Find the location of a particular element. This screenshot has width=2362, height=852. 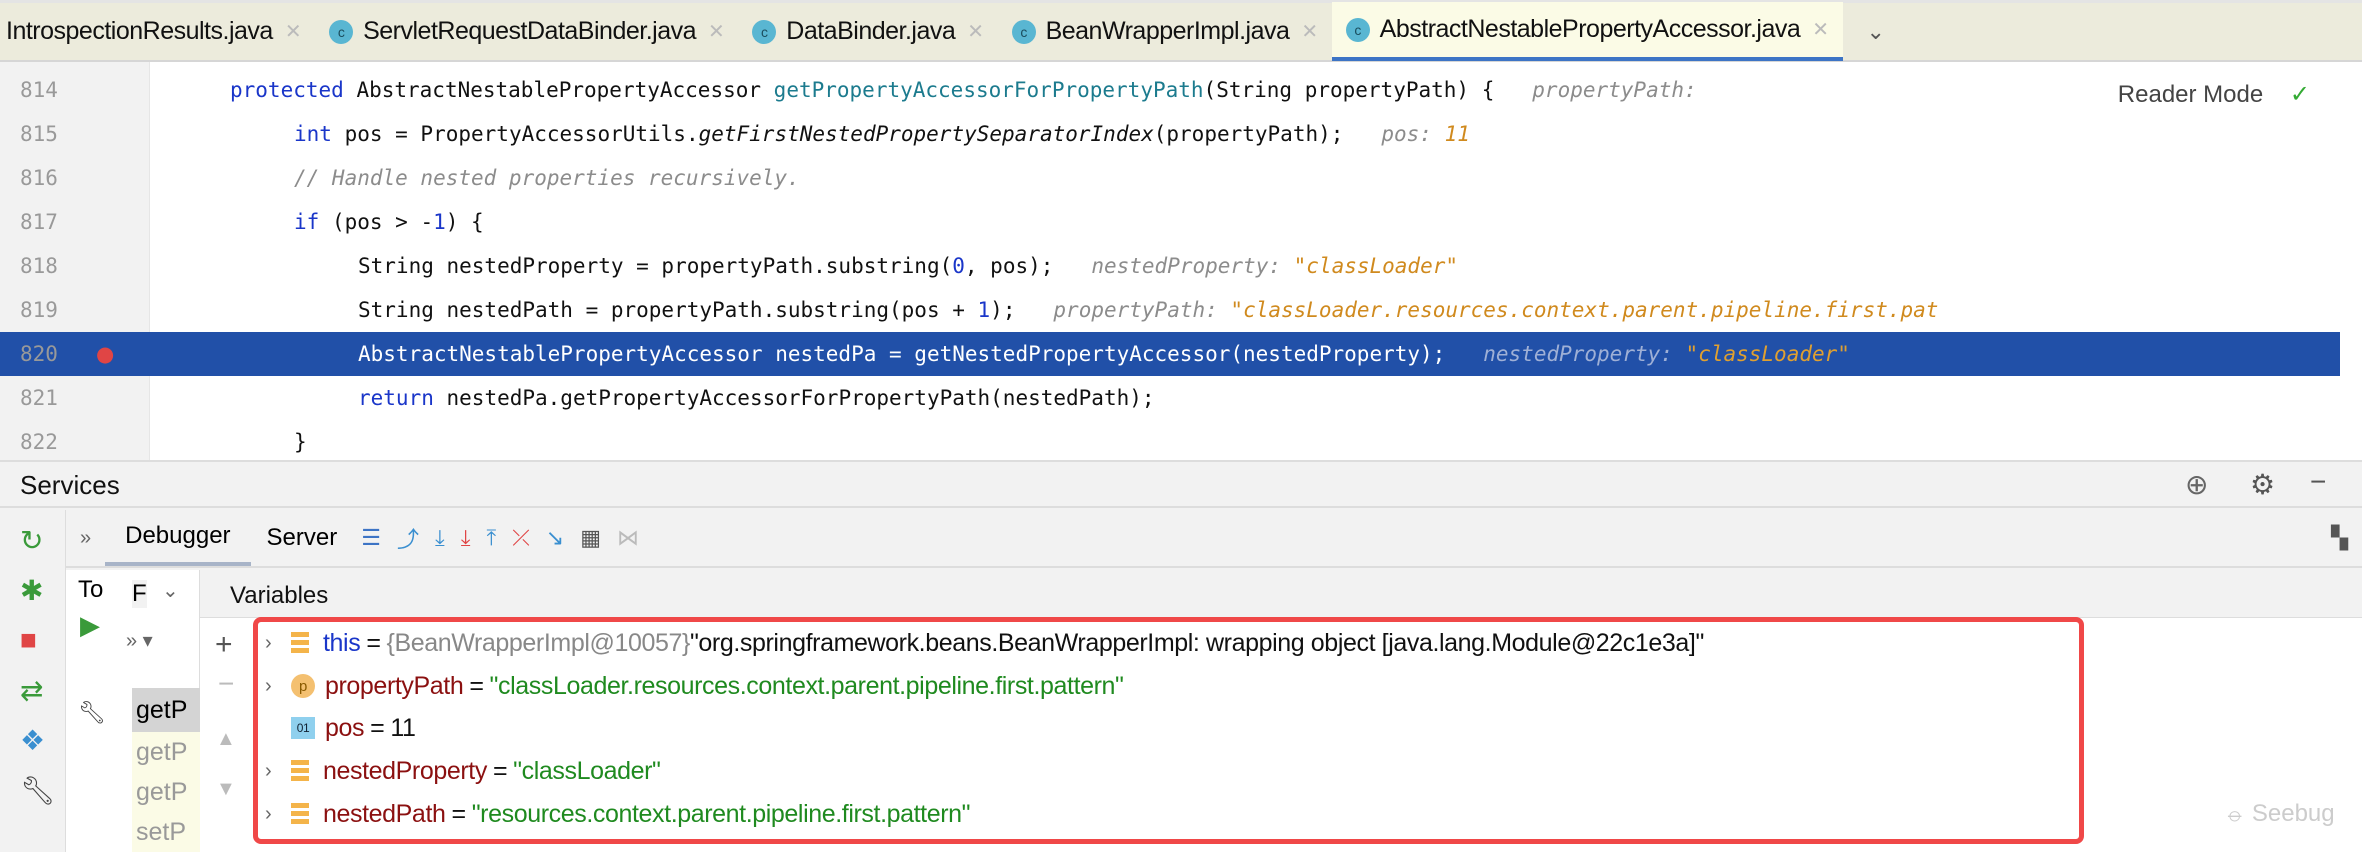

code-line: 822} is located at coordinates (1170, 442).